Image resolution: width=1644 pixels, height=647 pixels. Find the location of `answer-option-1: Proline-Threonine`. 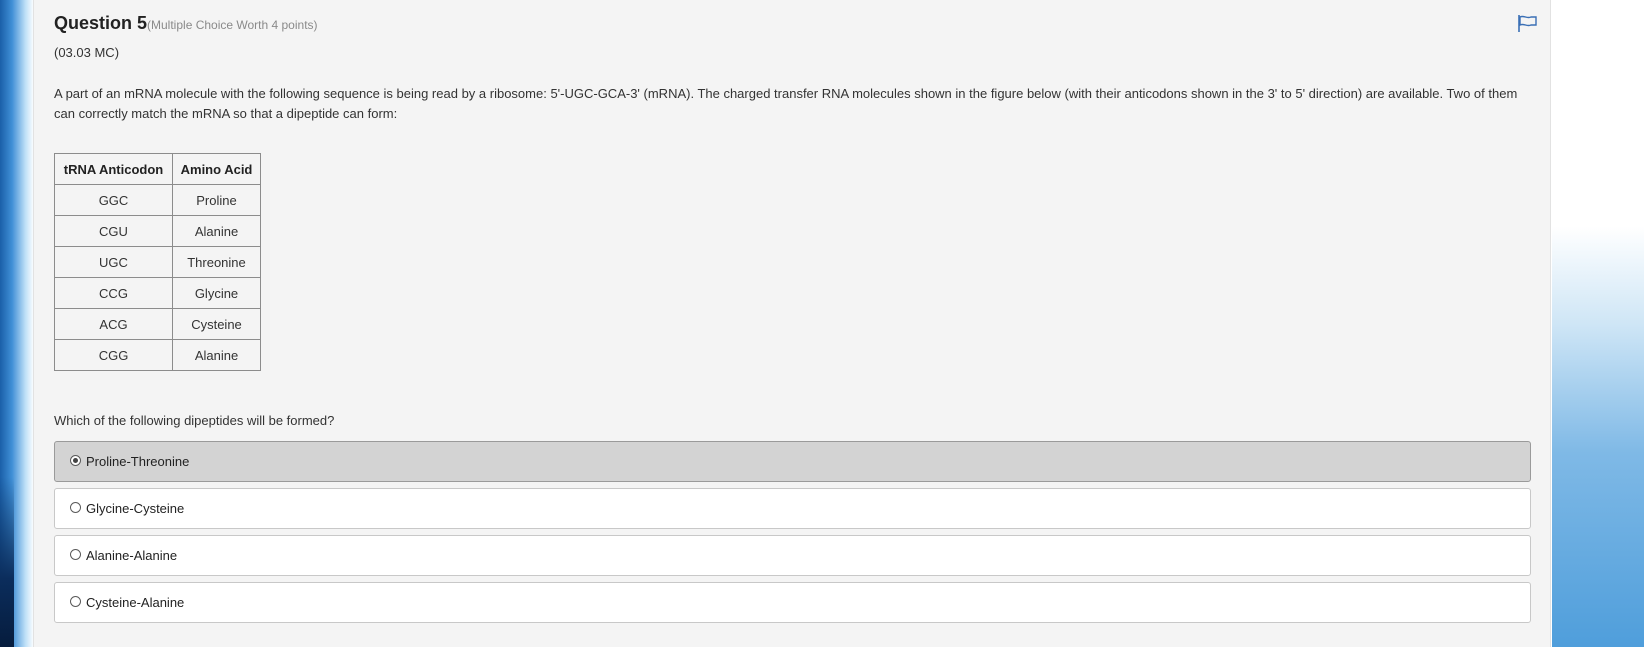

answer-option-1: Proline-Threonine is located at coordinates (792, 461).